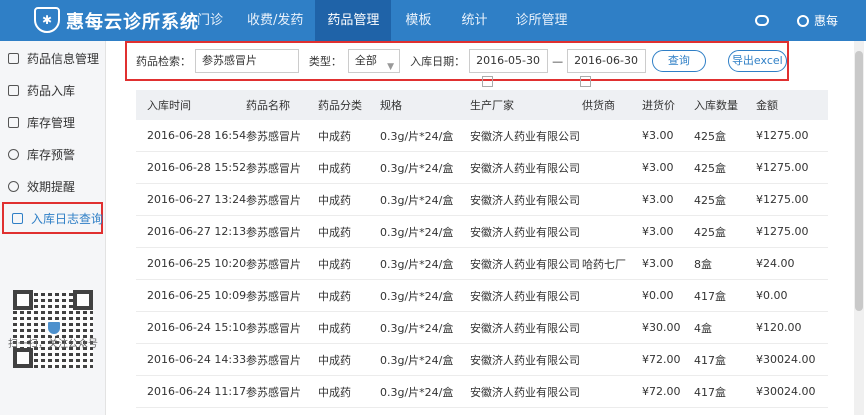  What do you see at coordinates (859, 181) in the screenshot?
I see `scroll-thumb` at bounding box center [859, 181].